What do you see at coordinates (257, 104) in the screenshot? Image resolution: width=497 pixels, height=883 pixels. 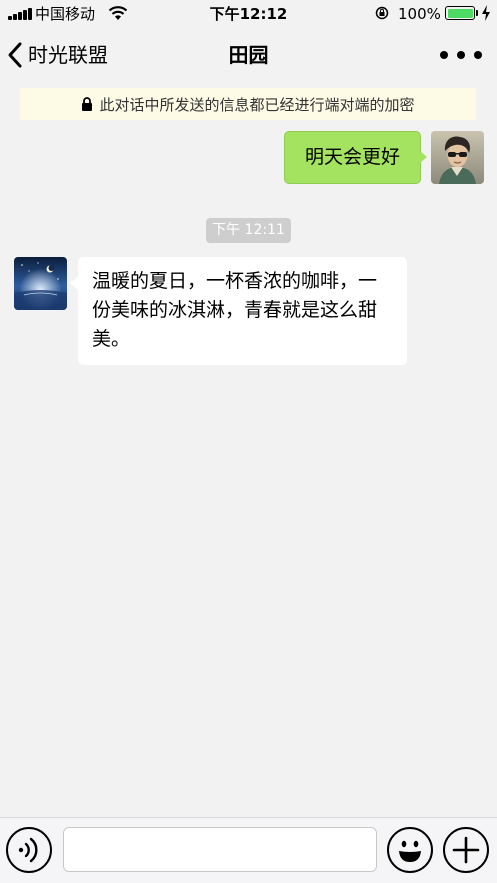 I see `encryption-notice-text: 此对话中所发送的信息都已经进行端对端的加密` at bounding box center [257, 104].